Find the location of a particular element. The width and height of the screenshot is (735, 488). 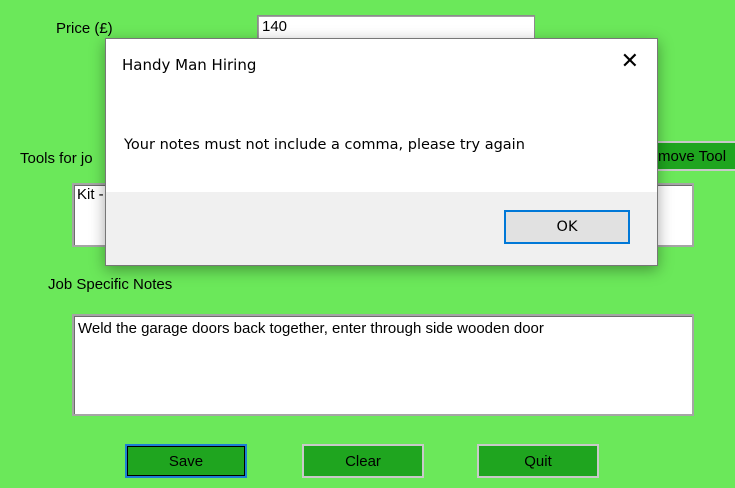

save-button: Save is located at coordinates (186, 461).